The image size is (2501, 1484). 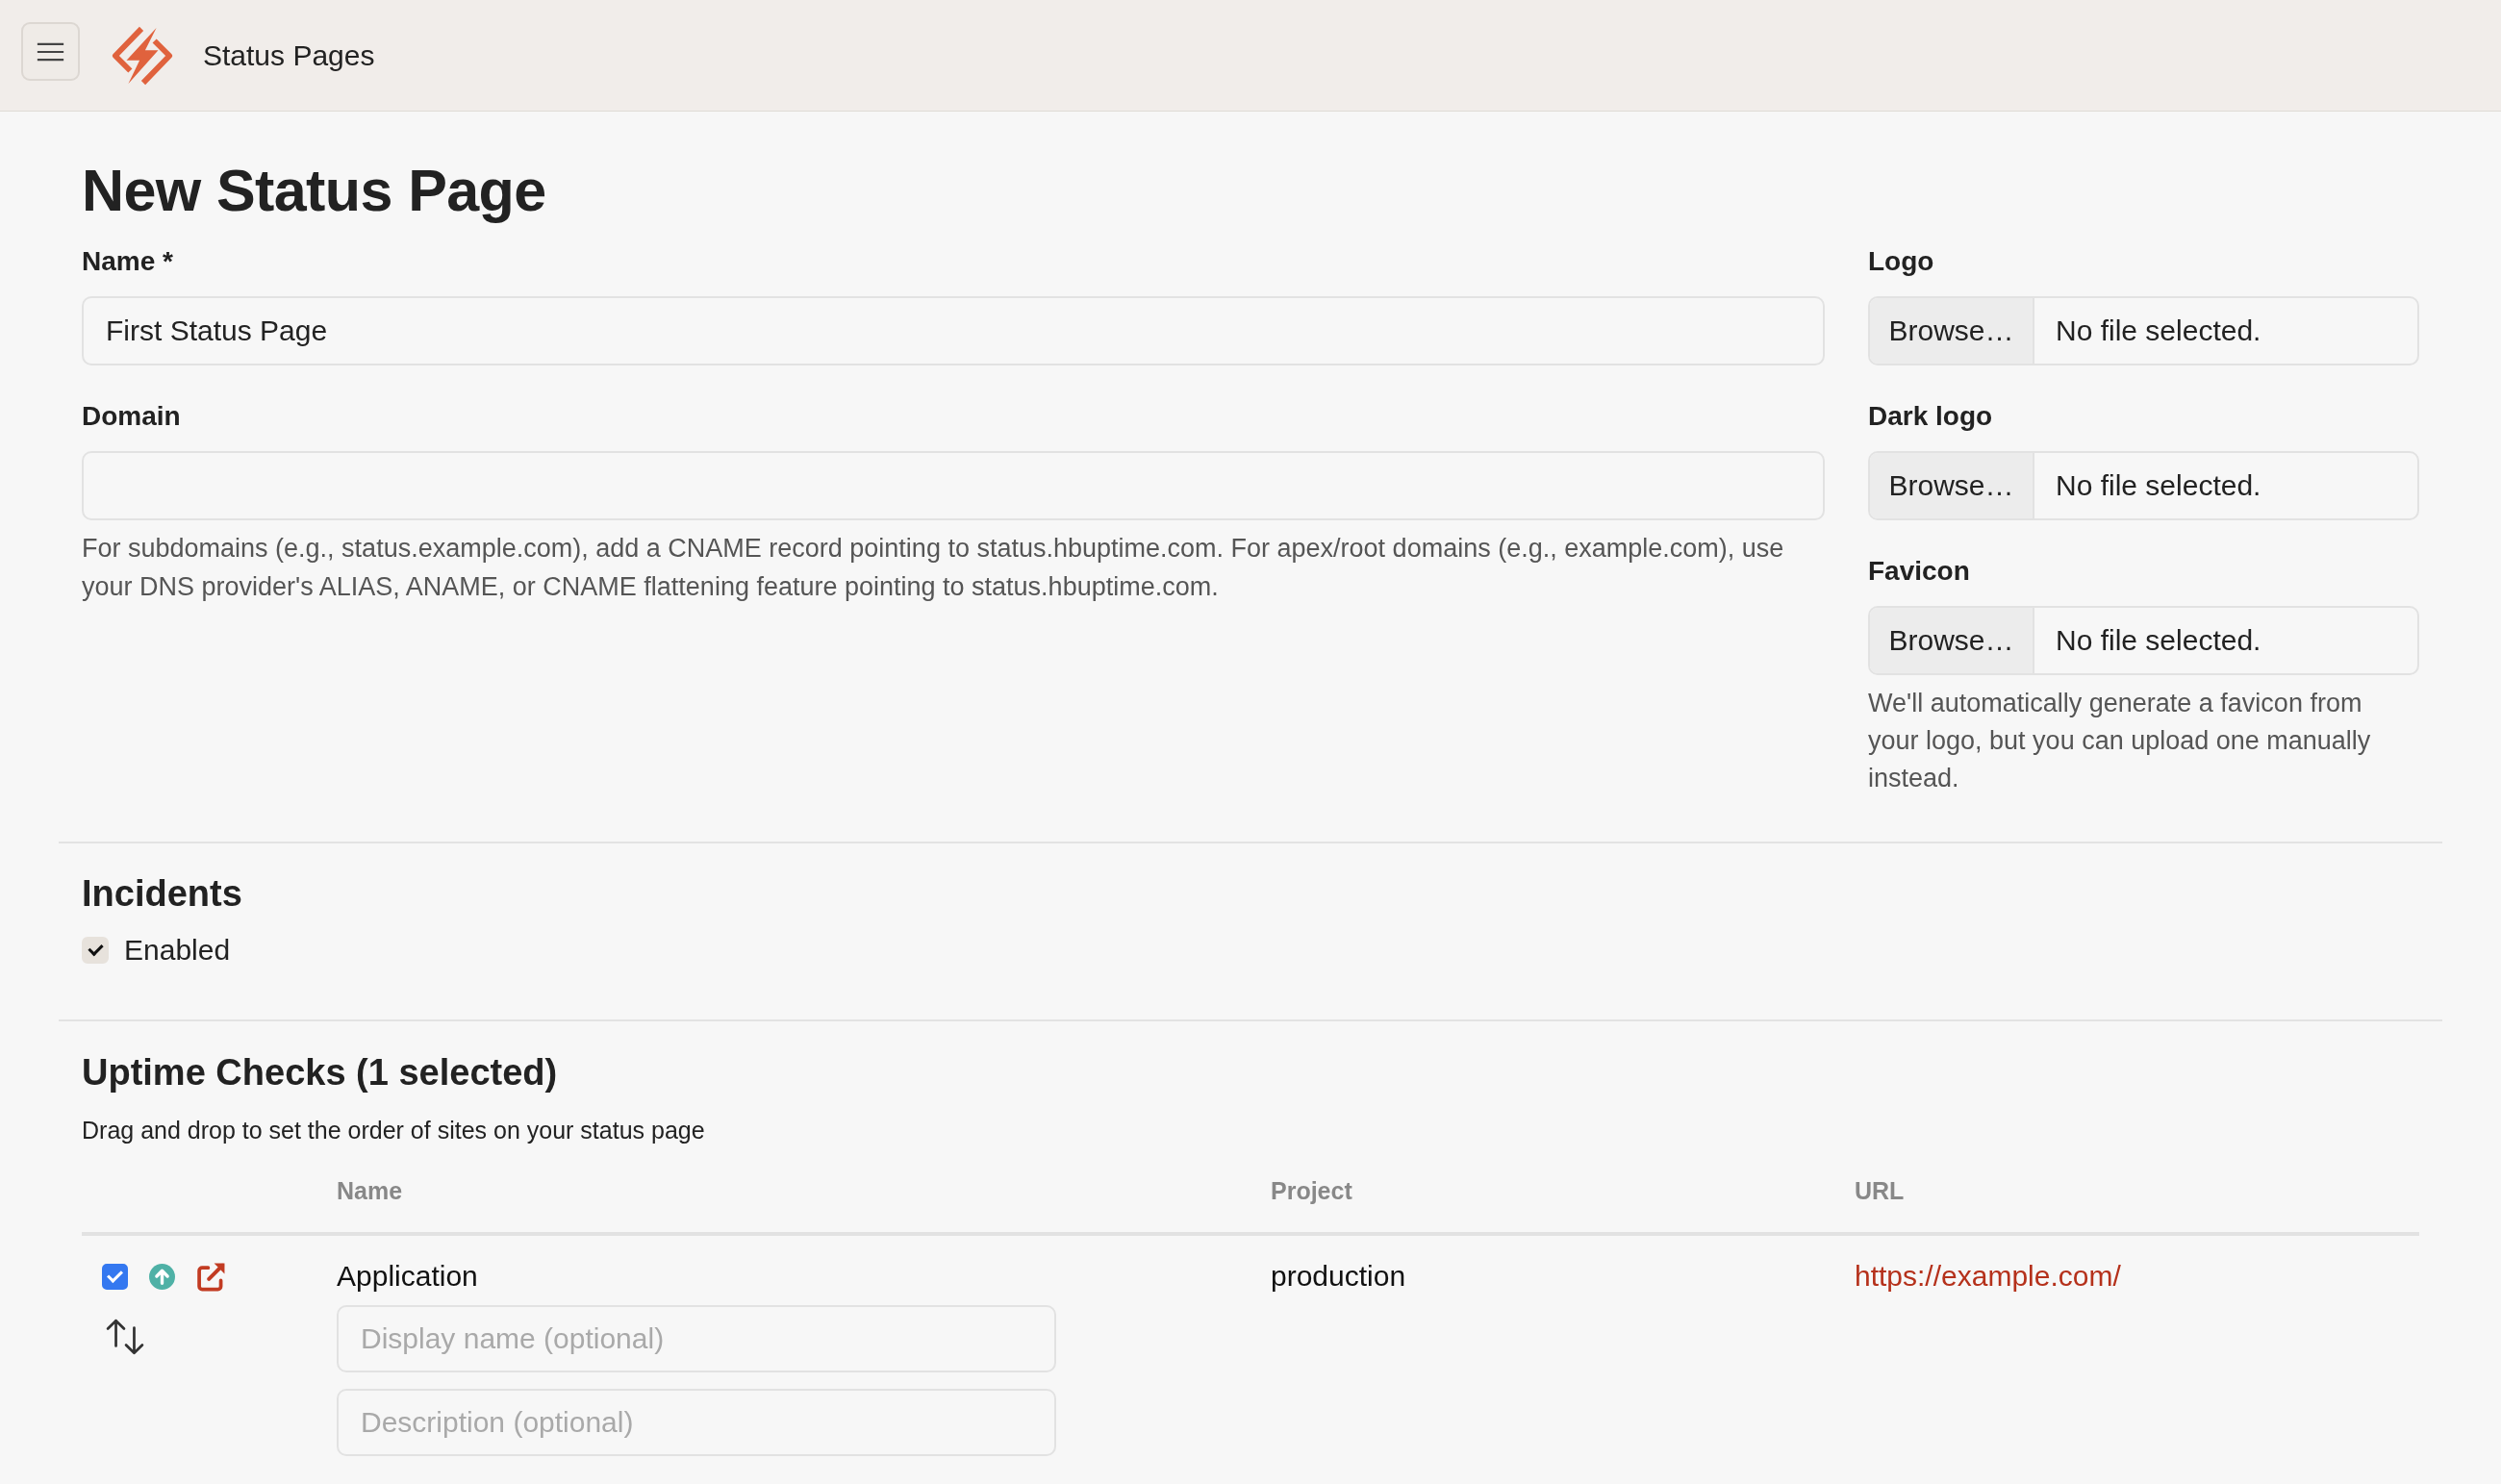 What do you see at coordinates (394, 1131) in the screenshot?
I see `hint-text: Drag and drop to set the order of sites on your status page` at bounding box center [394, 1131].